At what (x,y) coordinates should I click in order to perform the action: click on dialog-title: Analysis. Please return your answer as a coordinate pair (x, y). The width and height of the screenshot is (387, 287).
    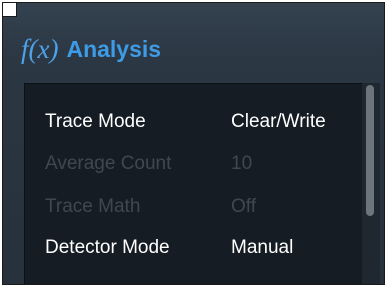
    Looking at the image, I should click on (114, 48).